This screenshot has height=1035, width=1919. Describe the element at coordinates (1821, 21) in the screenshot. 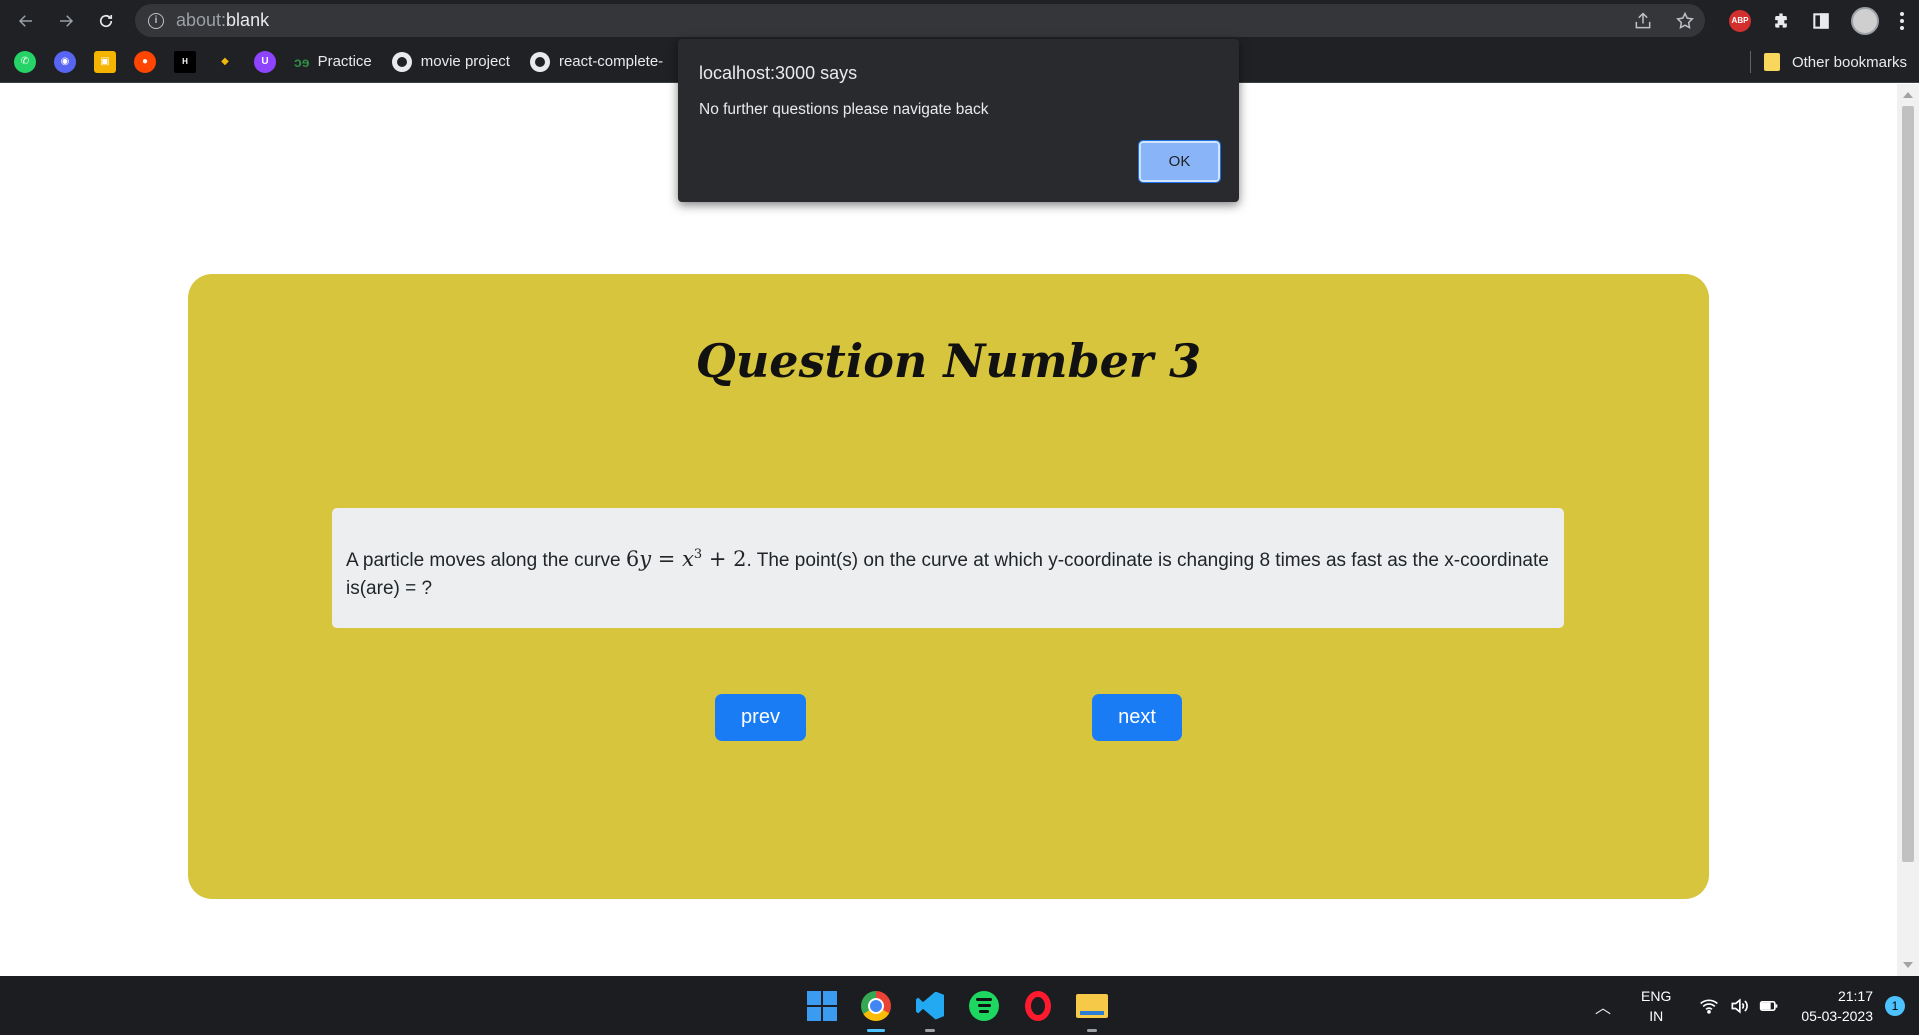

I see `side-panel-icon` at that location.